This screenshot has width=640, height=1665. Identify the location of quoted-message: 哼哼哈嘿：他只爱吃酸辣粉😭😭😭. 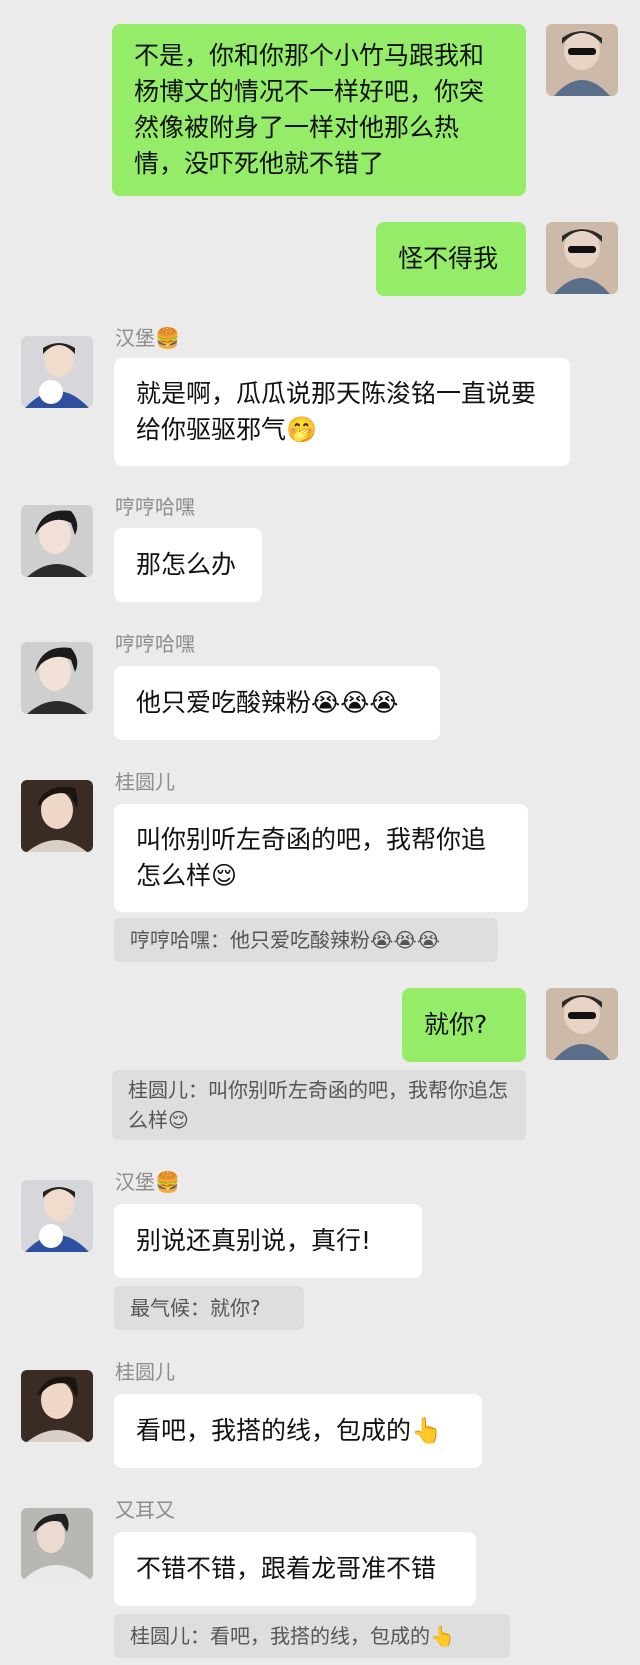
(306, 940).